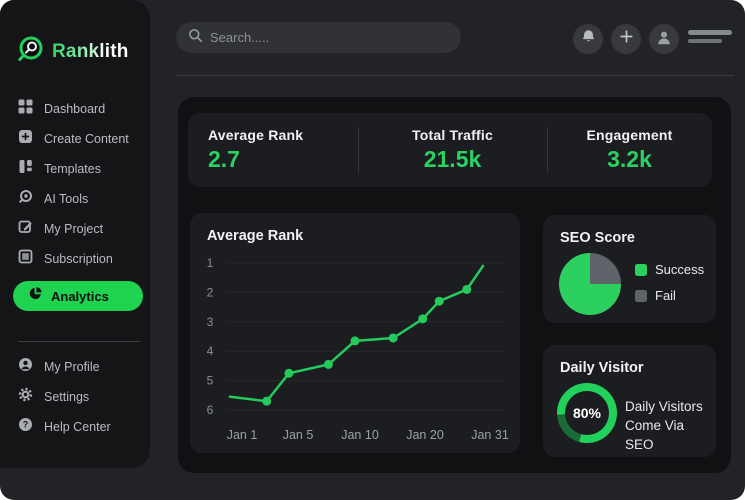  I want to click on legend-item-success: Success, so click(669, 269).